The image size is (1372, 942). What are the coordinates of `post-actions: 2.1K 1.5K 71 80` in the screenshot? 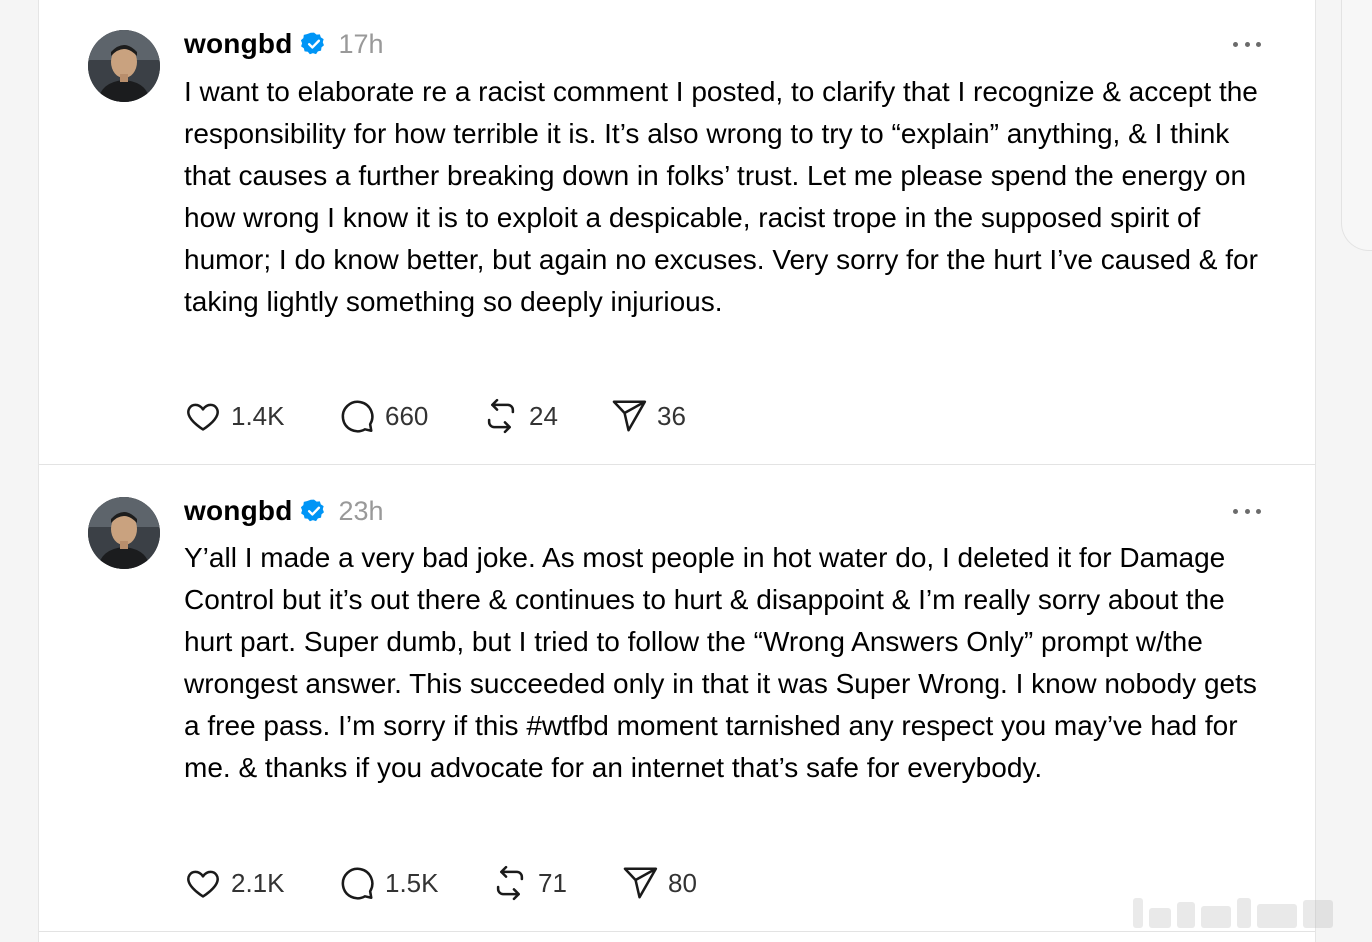 It's located at (440, 883).